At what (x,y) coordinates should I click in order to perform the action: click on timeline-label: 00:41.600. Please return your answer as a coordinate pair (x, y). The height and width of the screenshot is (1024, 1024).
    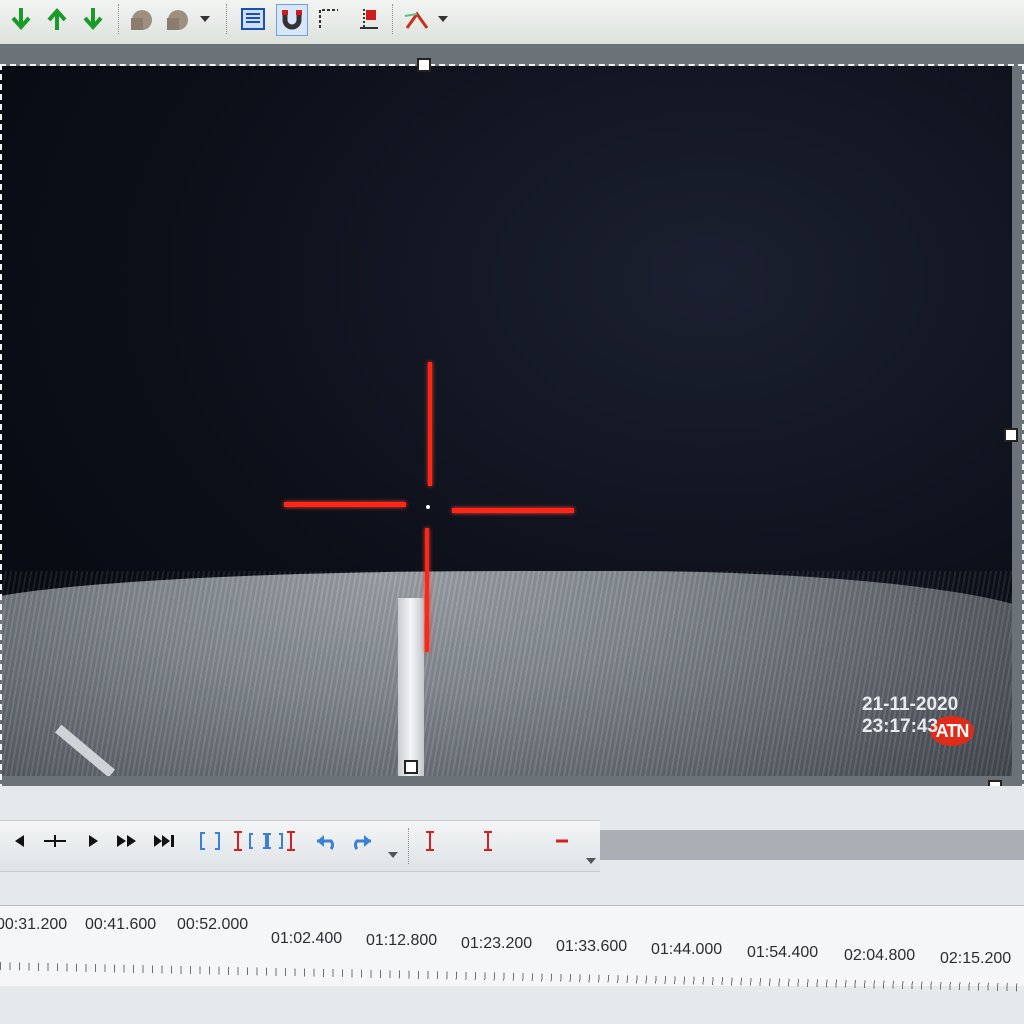
    Looking at the image, I should click on (121, 924).